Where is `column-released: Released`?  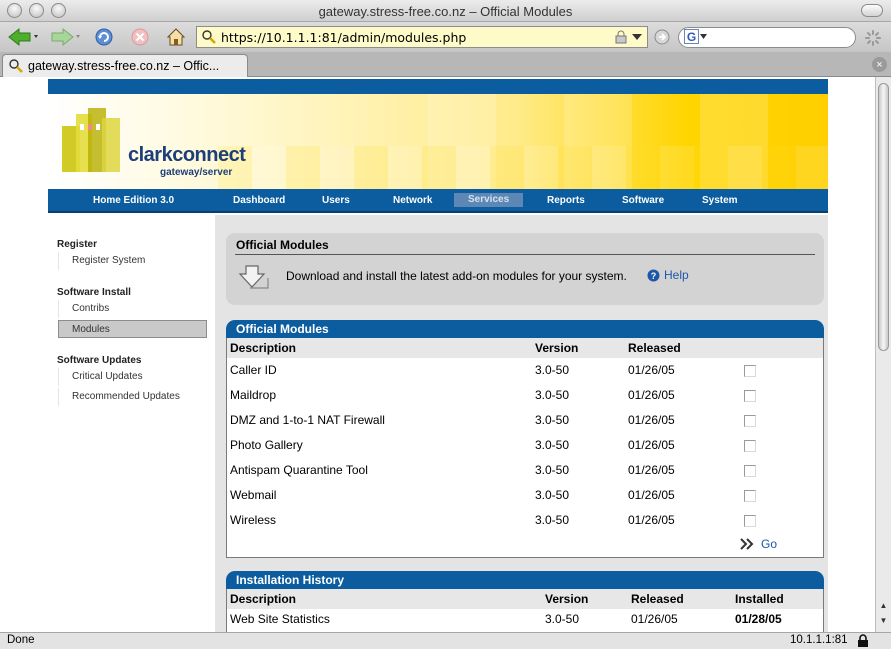 column-released: Released is located at coordinates (654, 348).